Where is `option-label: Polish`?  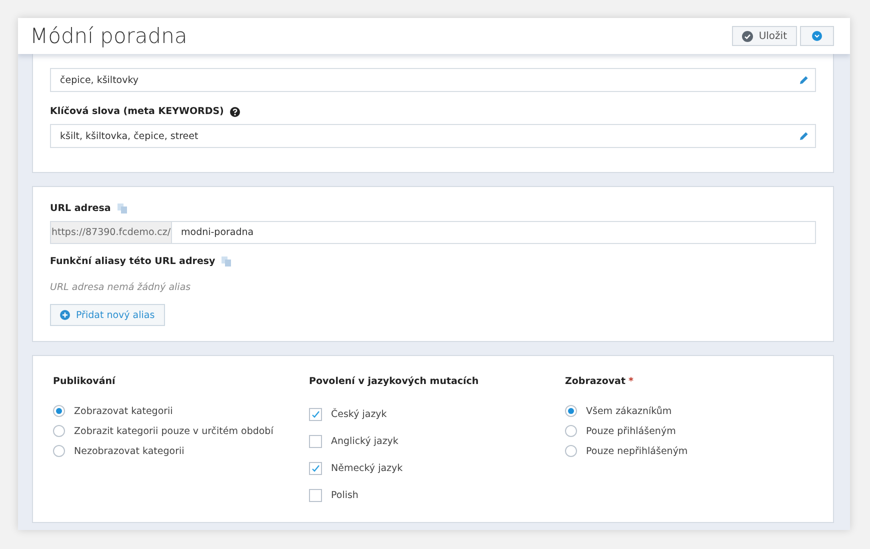
option-label: Polish is located at coordinates (344, 495).